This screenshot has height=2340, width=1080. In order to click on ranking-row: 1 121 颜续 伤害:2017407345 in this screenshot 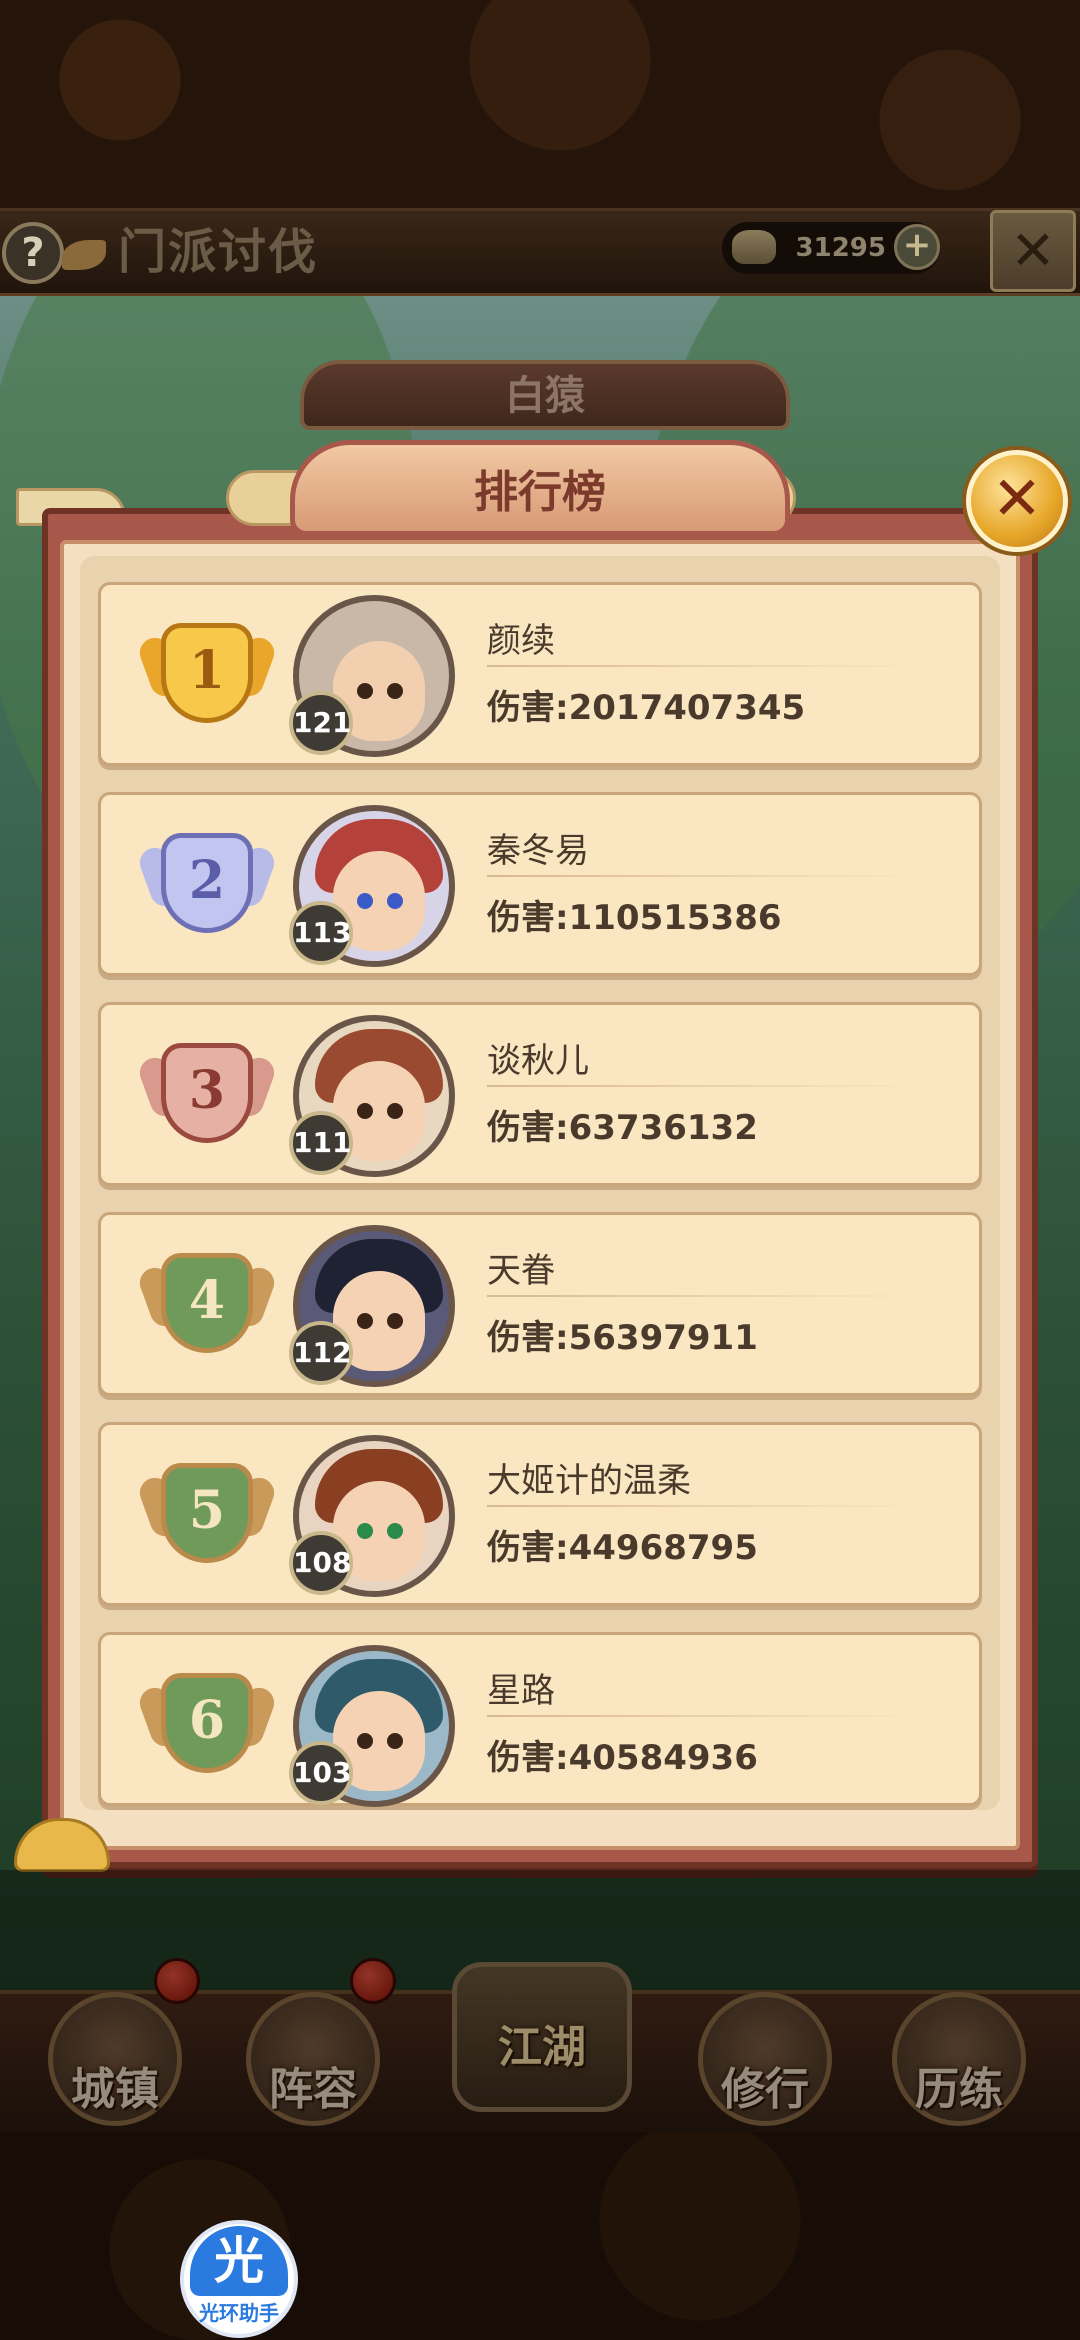, I will do `click(540, 674)`.